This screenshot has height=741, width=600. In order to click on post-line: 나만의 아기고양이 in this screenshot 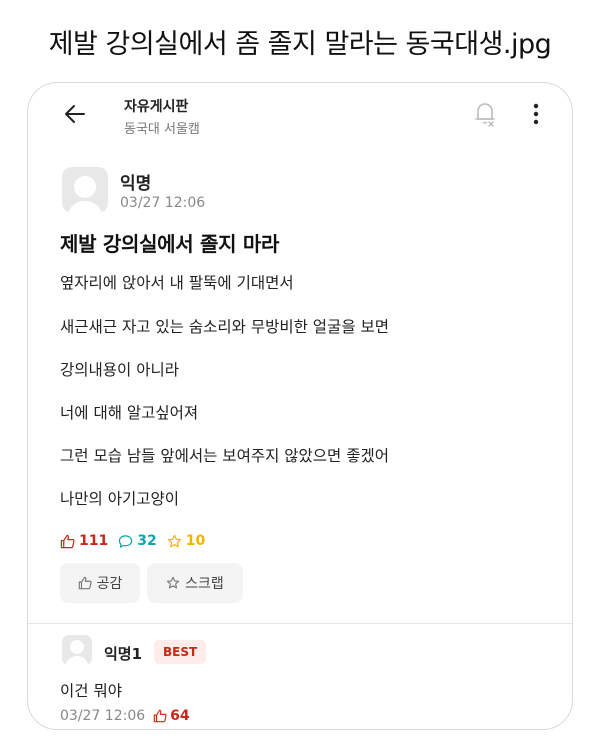, I will do `click(120, 499)`.